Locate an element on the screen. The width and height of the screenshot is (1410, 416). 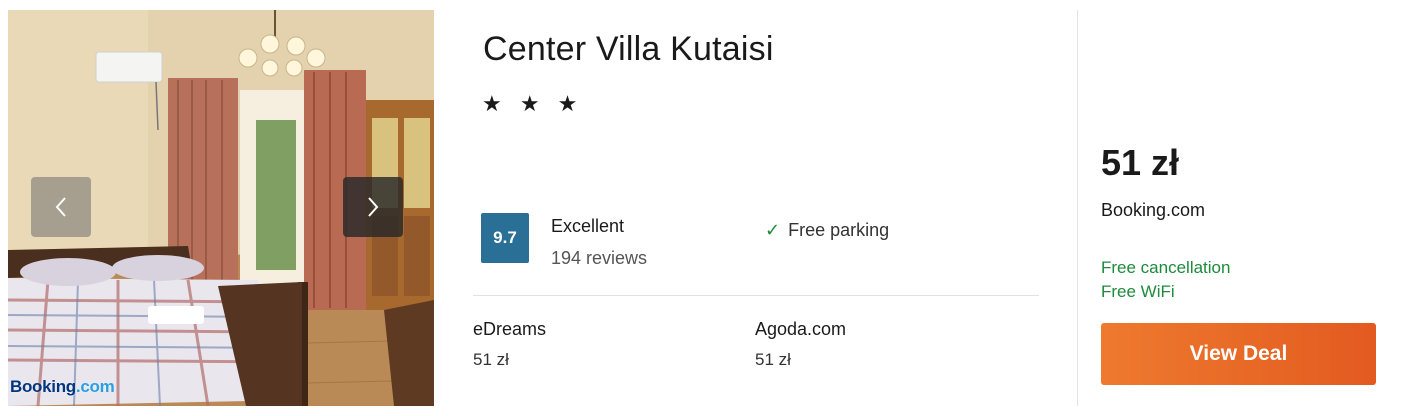
chevron-left-icon is located at coordinates (60, 207).